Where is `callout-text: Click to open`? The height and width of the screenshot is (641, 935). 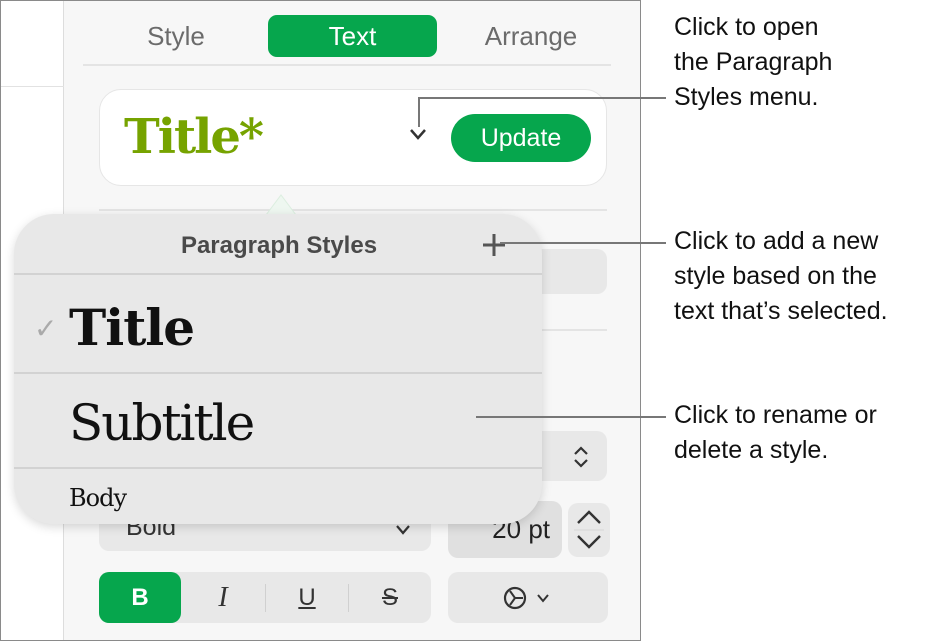 callout-text: Click to open is located at coordinates (746, 27).